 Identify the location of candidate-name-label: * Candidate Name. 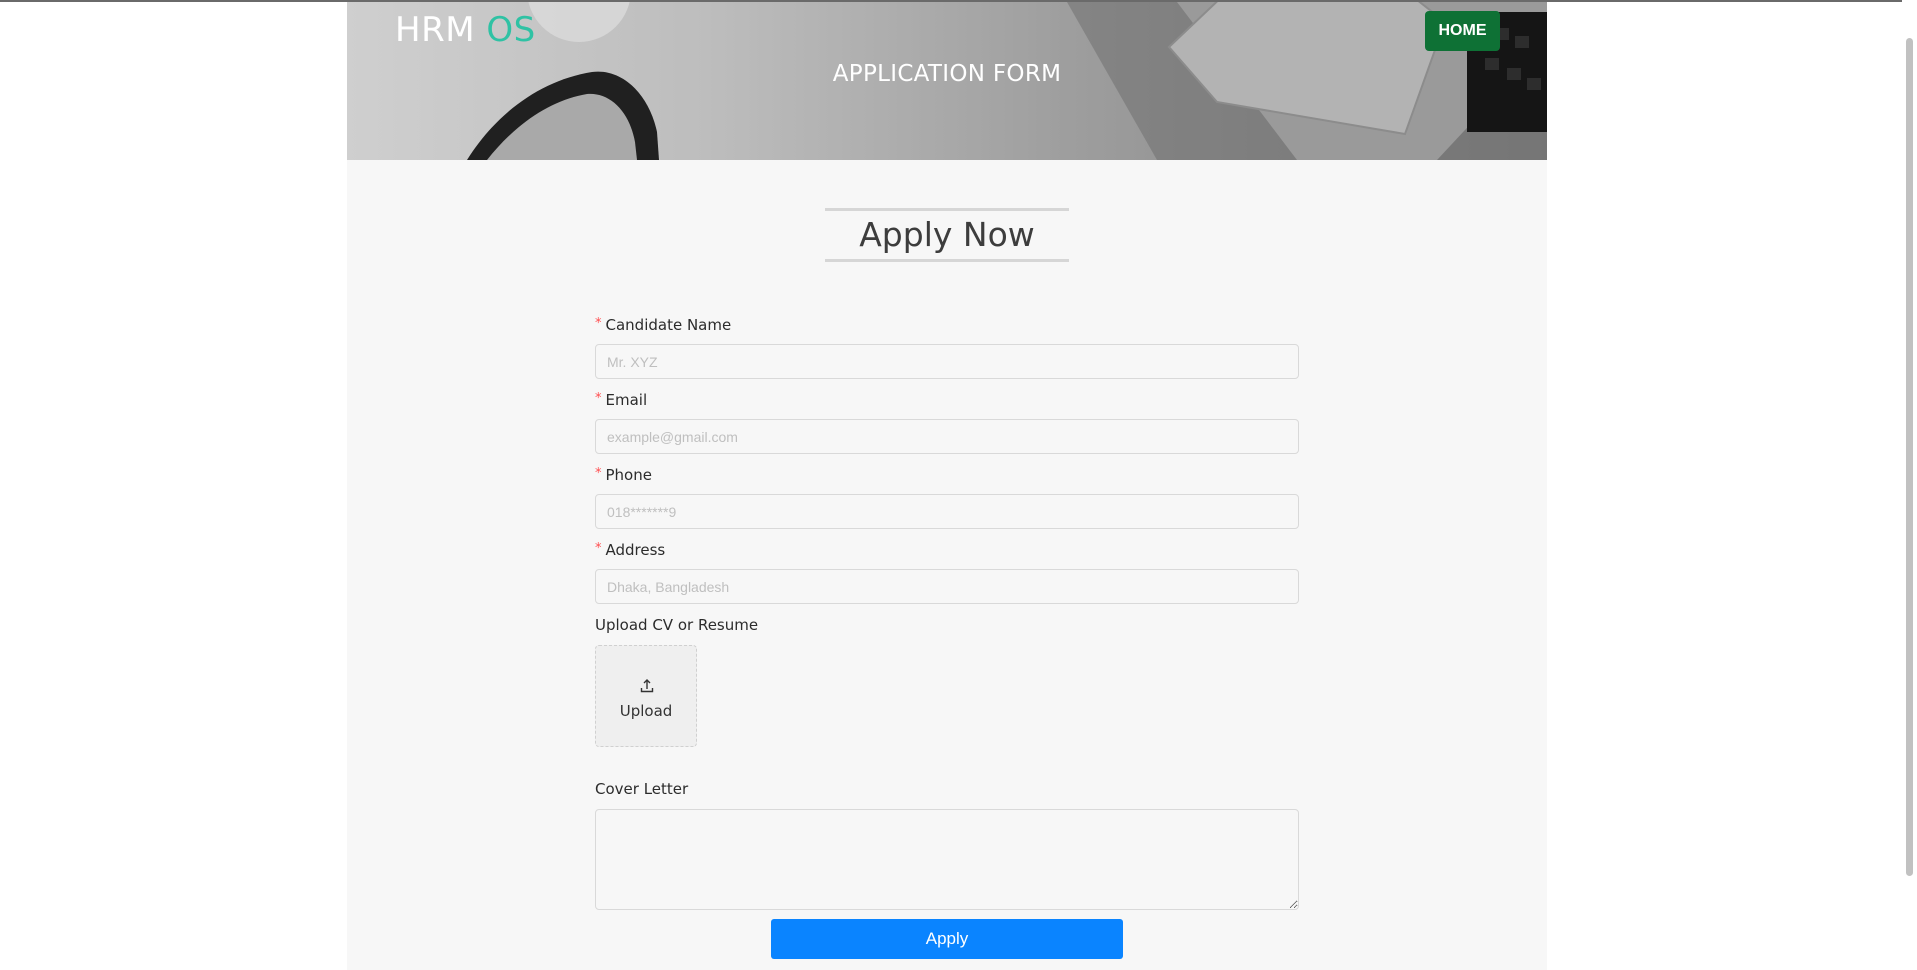
(663, 325).